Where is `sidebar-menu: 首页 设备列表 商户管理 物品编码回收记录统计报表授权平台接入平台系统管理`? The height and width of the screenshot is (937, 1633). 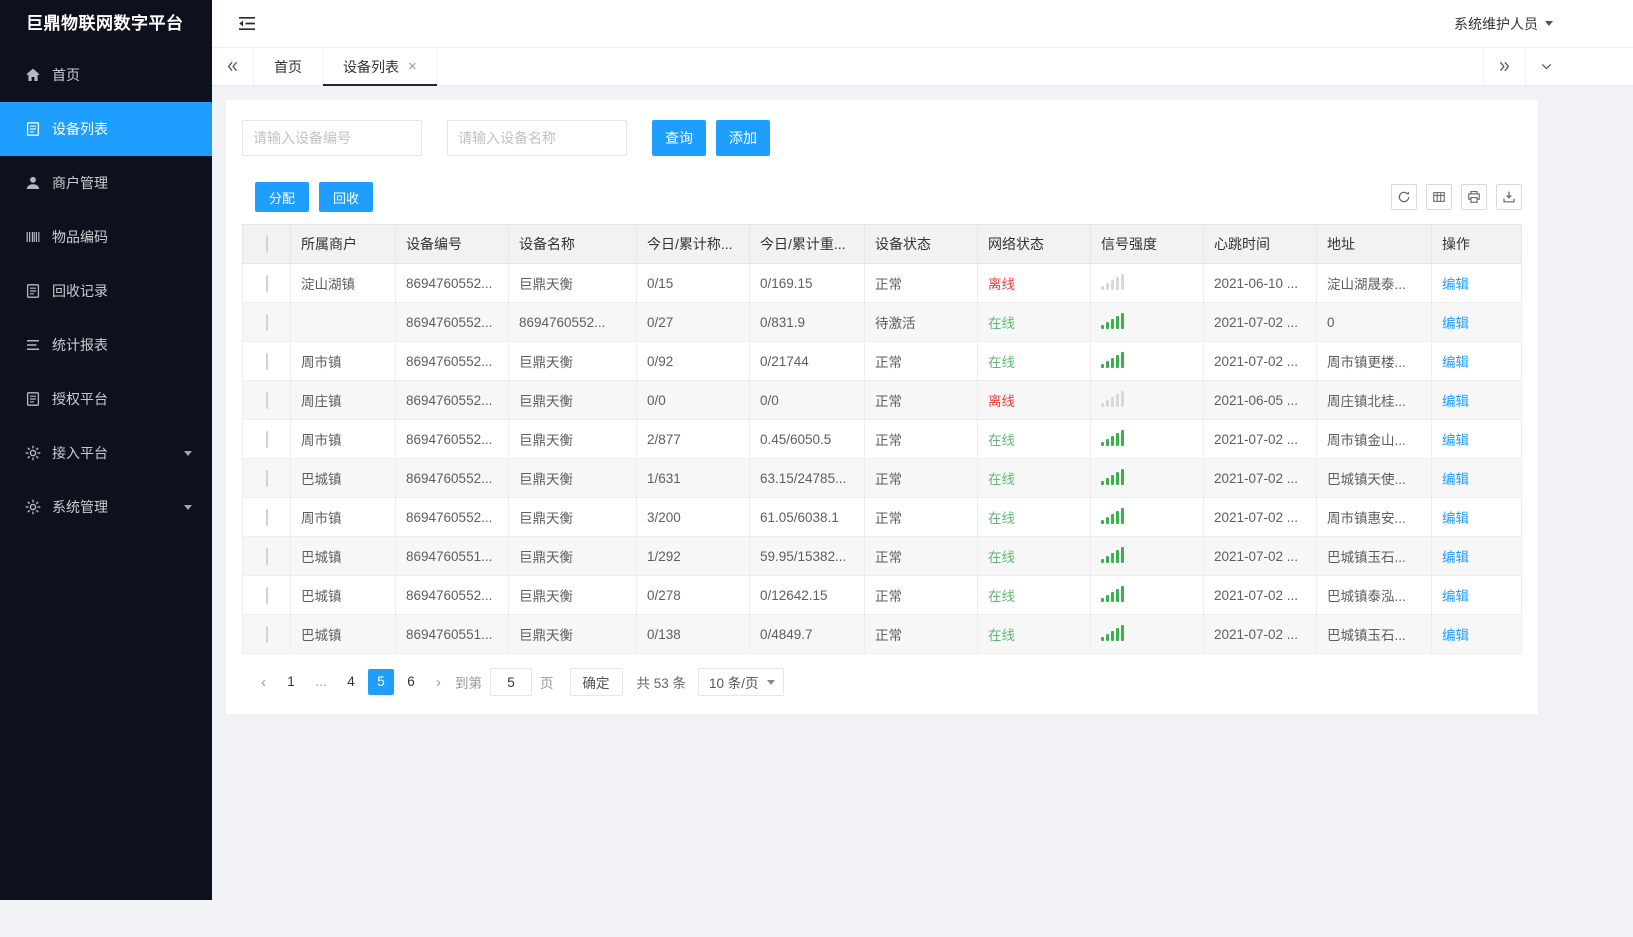 sidebar-menu: 首页 设备列表 商户管理 物品编码回收记录统计报表授权平台接入平台系统管理 is located at coordinates (106, 291).